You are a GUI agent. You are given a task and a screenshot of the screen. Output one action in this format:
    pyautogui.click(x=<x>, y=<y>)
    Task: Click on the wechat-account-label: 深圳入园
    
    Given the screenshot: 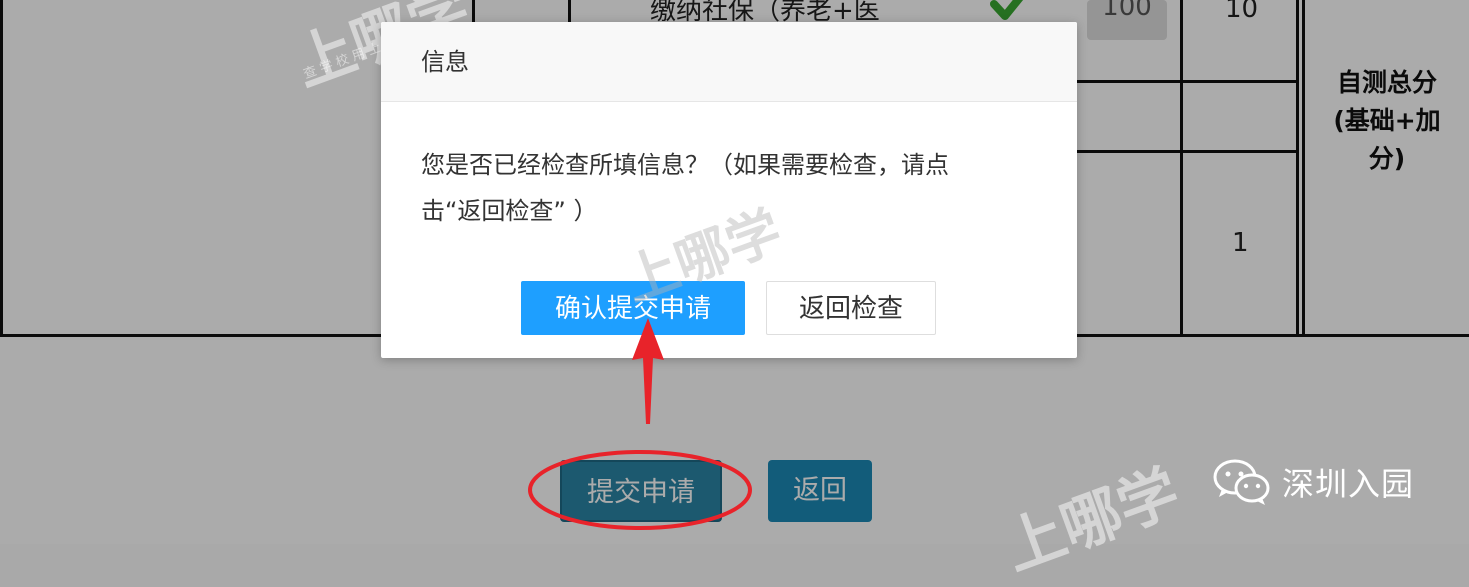 What is the action you would take?
    pyautogui.click(x=1313, y=482)
    